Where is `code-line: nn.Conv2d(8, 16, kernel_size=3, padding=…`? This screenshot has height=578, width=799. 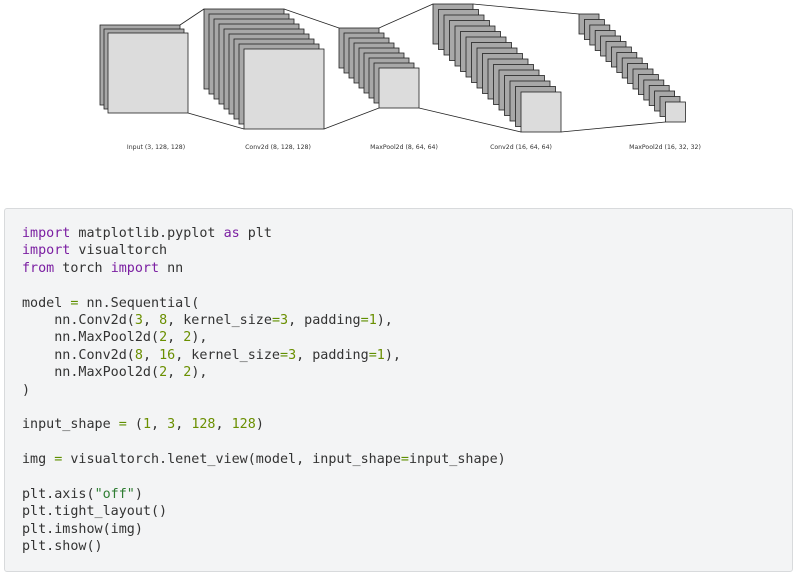
code-line: nn.Conv2d(8, 16, kernel_size=3, padding=… is located at coordinates (264, 355).